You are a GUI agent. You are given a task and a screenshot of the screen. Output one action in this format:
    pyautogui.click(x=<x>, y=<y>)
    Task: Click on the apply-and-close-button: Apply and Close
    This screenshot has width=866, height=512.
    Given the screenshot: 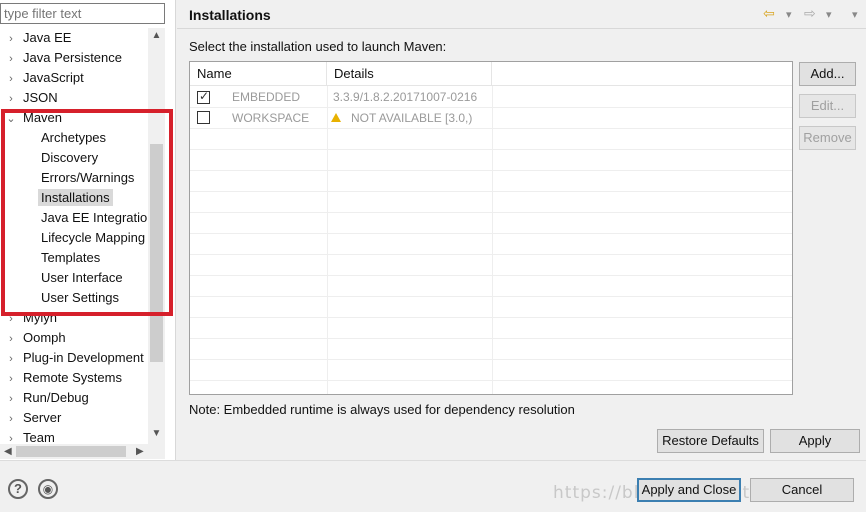 What is the action you would take?
    pyautogui.click(x=689, y=490)
    